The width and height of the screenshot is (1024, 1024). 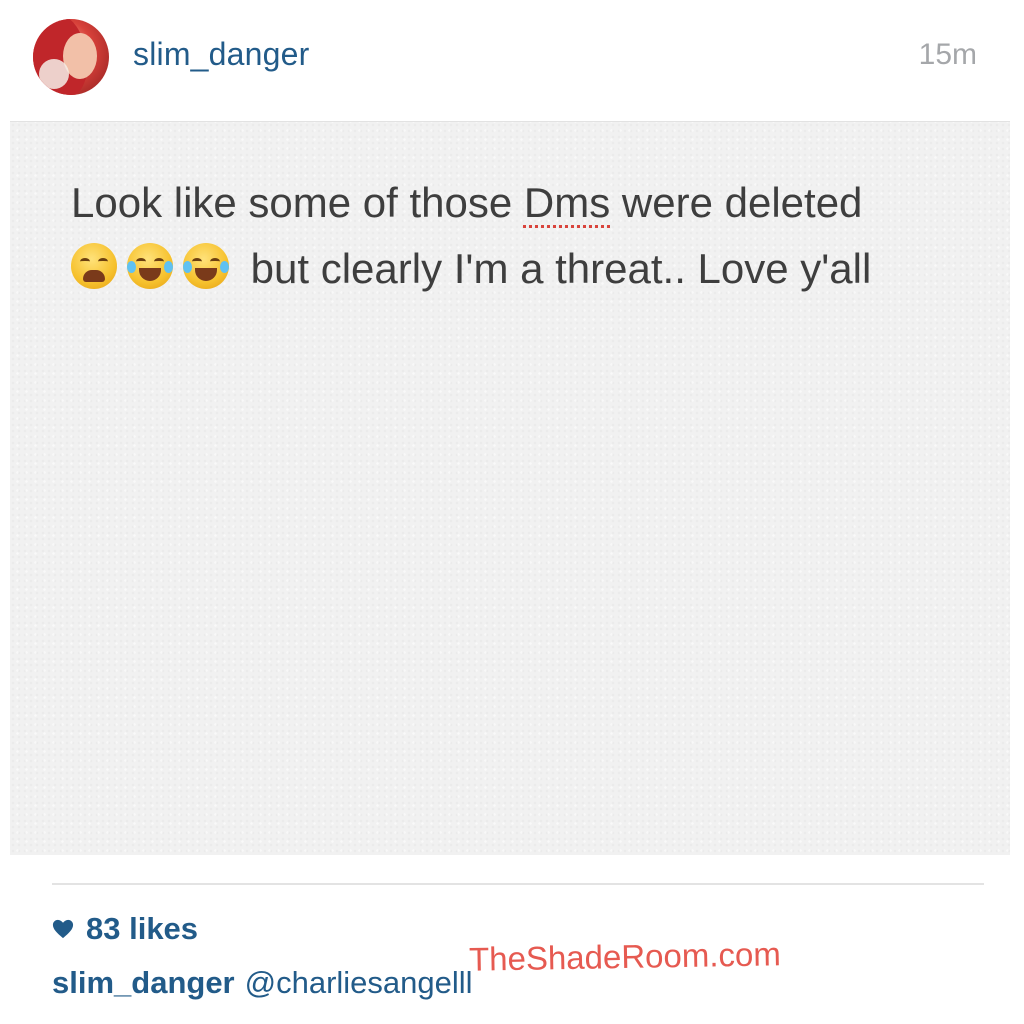 I want to click on text-line2: but clearly I'm a threat.. Love y'all, so click(x=561, y=268).